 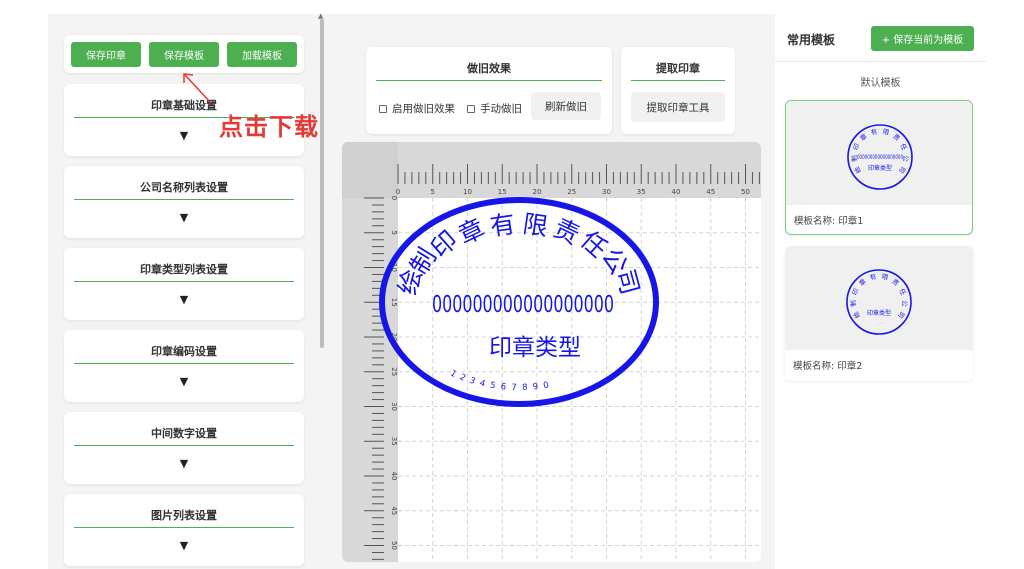 I want to click on stamp-company-char: 有, so click(x=502, y=225).